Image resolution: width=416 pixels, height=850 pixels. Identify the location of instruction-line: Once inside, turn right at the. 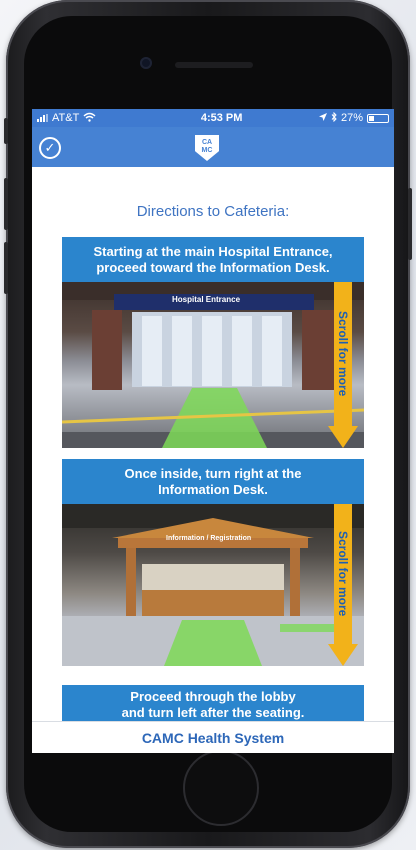
(213, 473).